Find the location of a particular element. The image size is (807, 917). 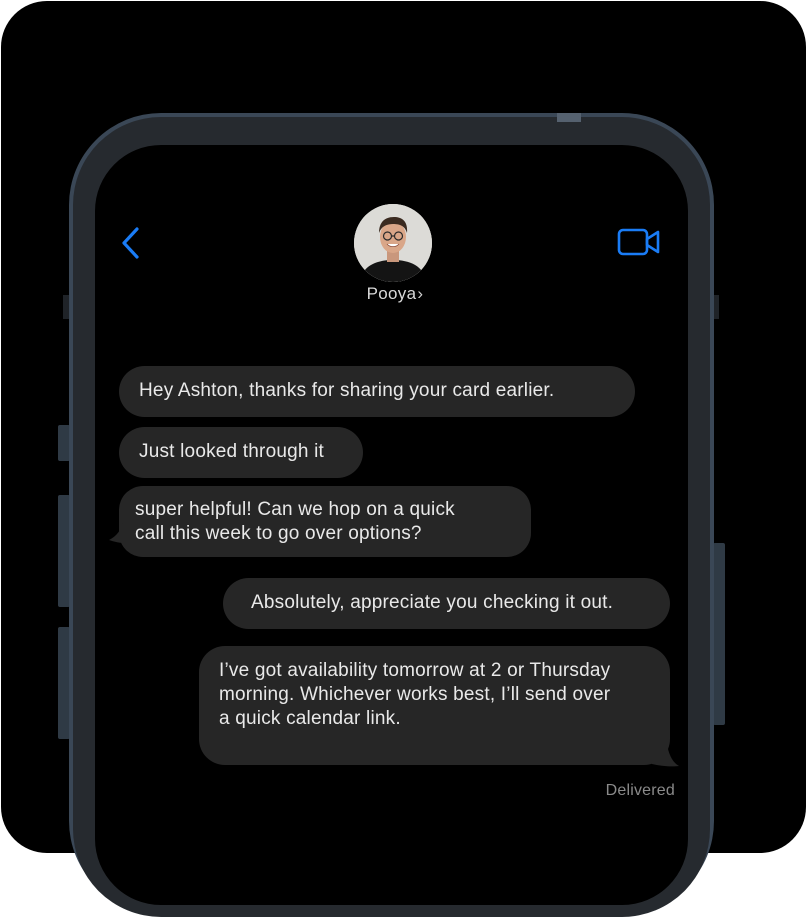

frame-antenna-top is located at coordinates (569, 117).